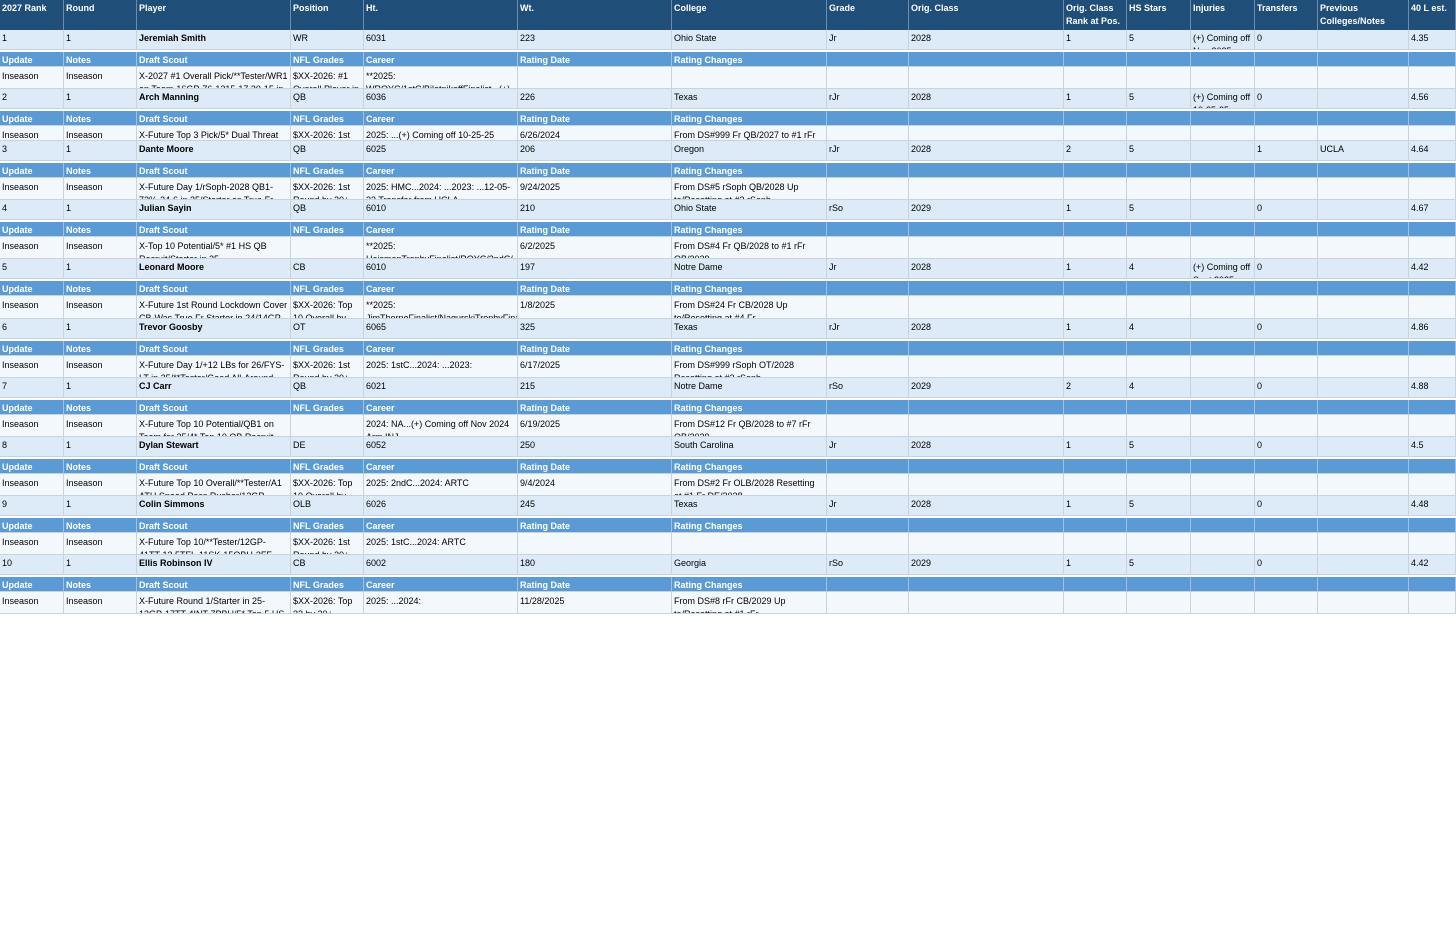  Describe the element at coordinates (441, 388) in the screenshot. I see `cell-height: 6021` at that location.